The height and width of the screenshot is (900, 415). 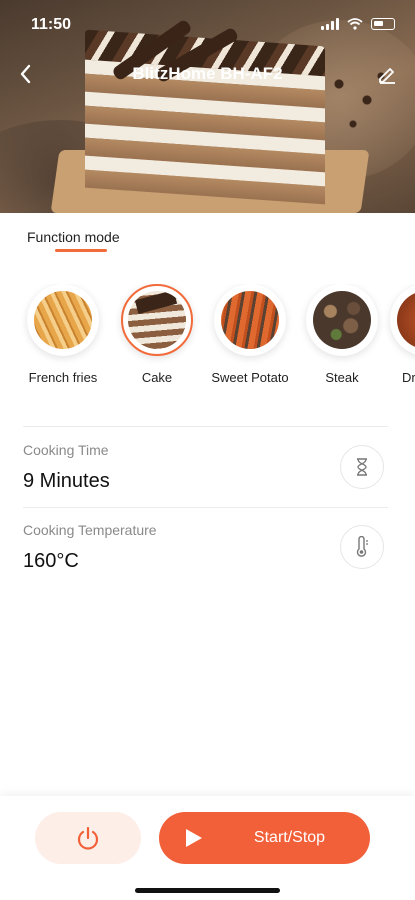 I want to click on mode-label: French fries, so click(x=63, y=377).